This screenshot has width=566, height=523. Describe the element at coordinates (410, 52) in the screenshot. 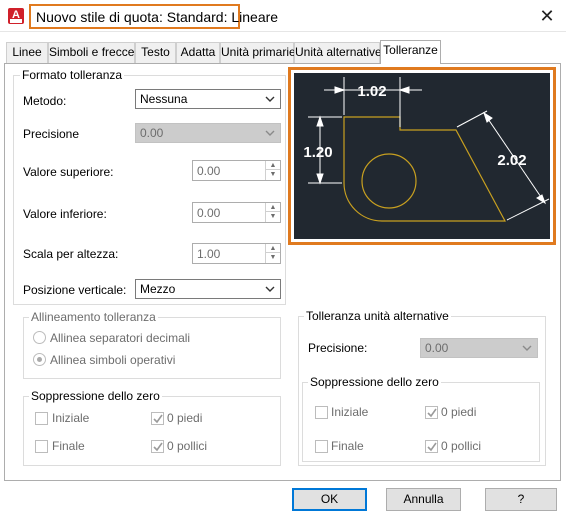

I see `tab-tolleranze: Tolleranze` at that location.